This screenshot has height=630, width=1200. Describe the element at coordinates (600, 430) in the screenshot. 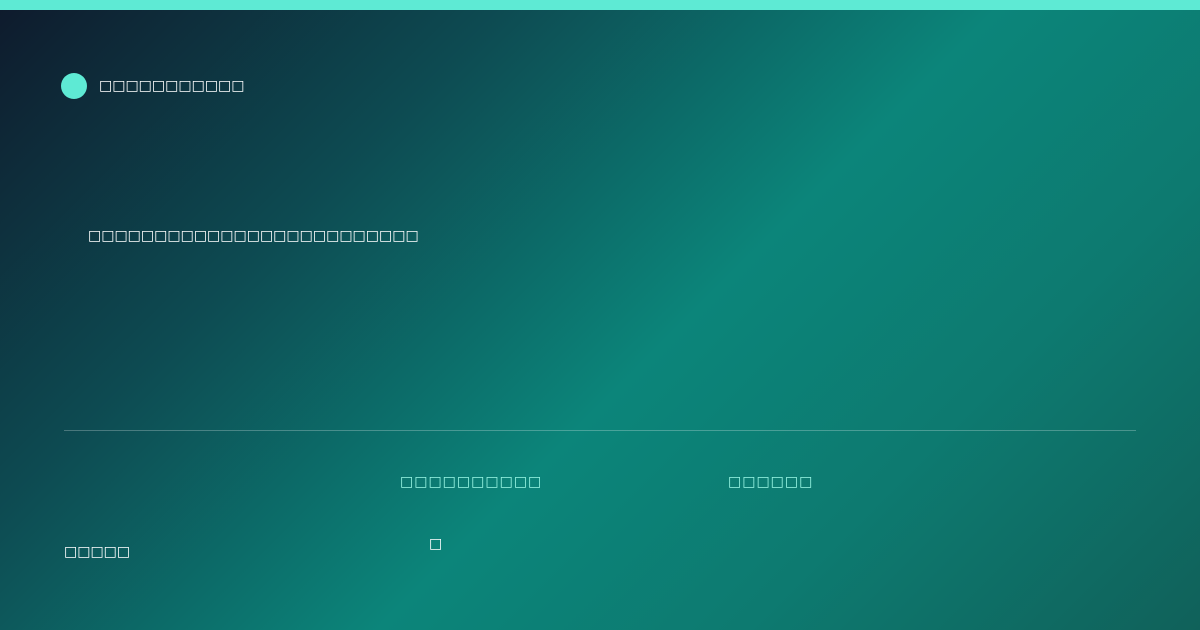

I see `divider` at that location.